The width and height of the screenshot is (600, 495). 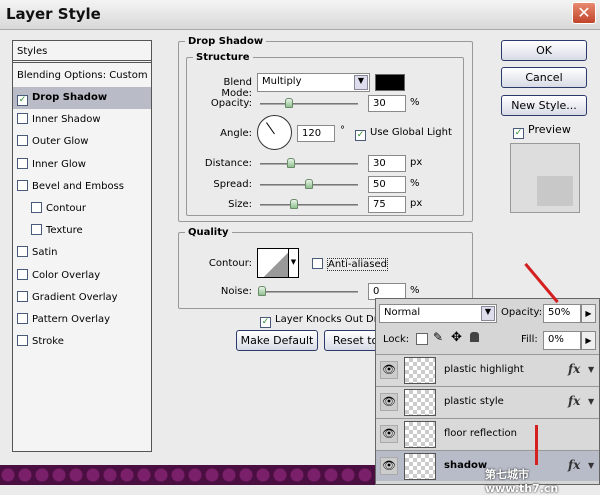 I want to click on opacity-unit: %, so click(x=415, y=102).